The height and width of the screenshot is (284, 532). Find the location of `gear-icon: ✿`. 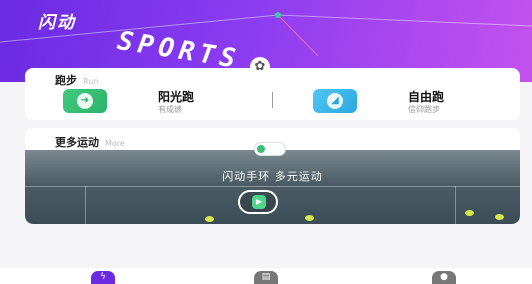

gear-icon: ✿ is located at coordinates (260, 67).